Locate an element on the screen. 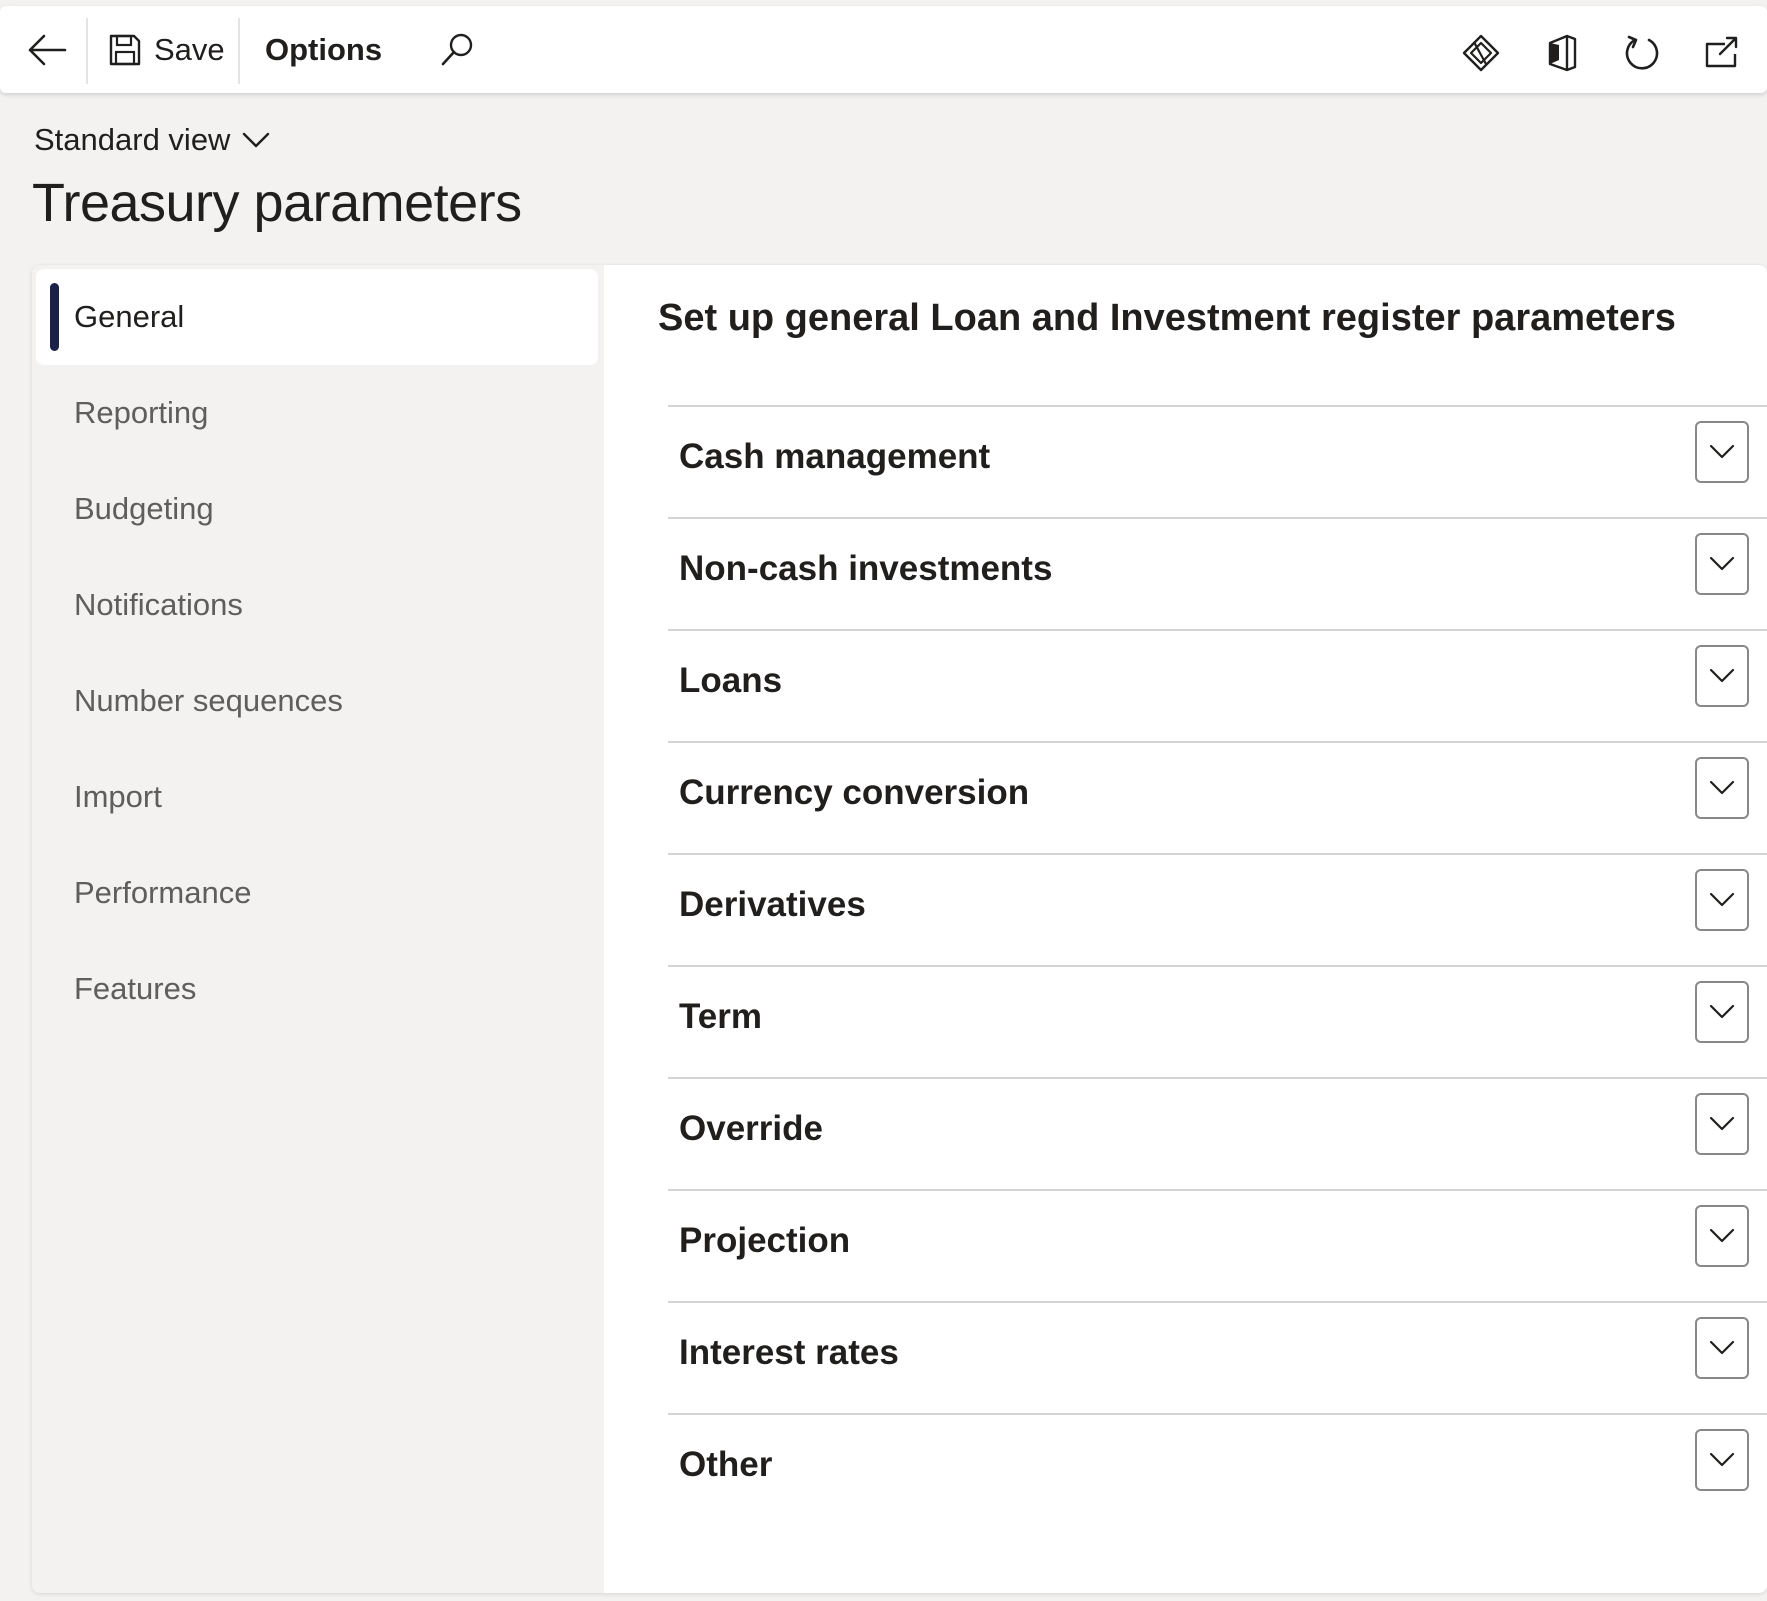 The width and height of the screenshot is (1767, 1601). section-label: Interest rates is located at coordinates (789, 1352).